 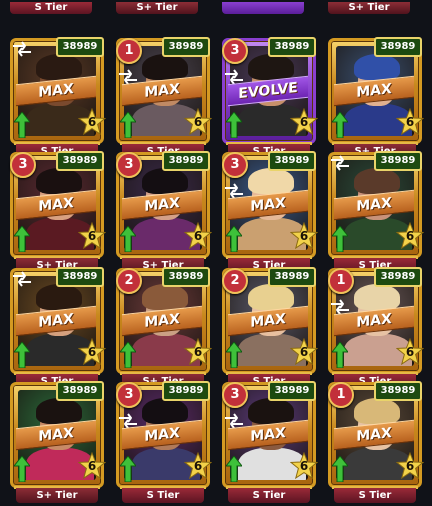 What do you see at coordinates (57, 495) in the screenshot?
I see `tier-label: S+ Tier` at bounding box center [57, 495].